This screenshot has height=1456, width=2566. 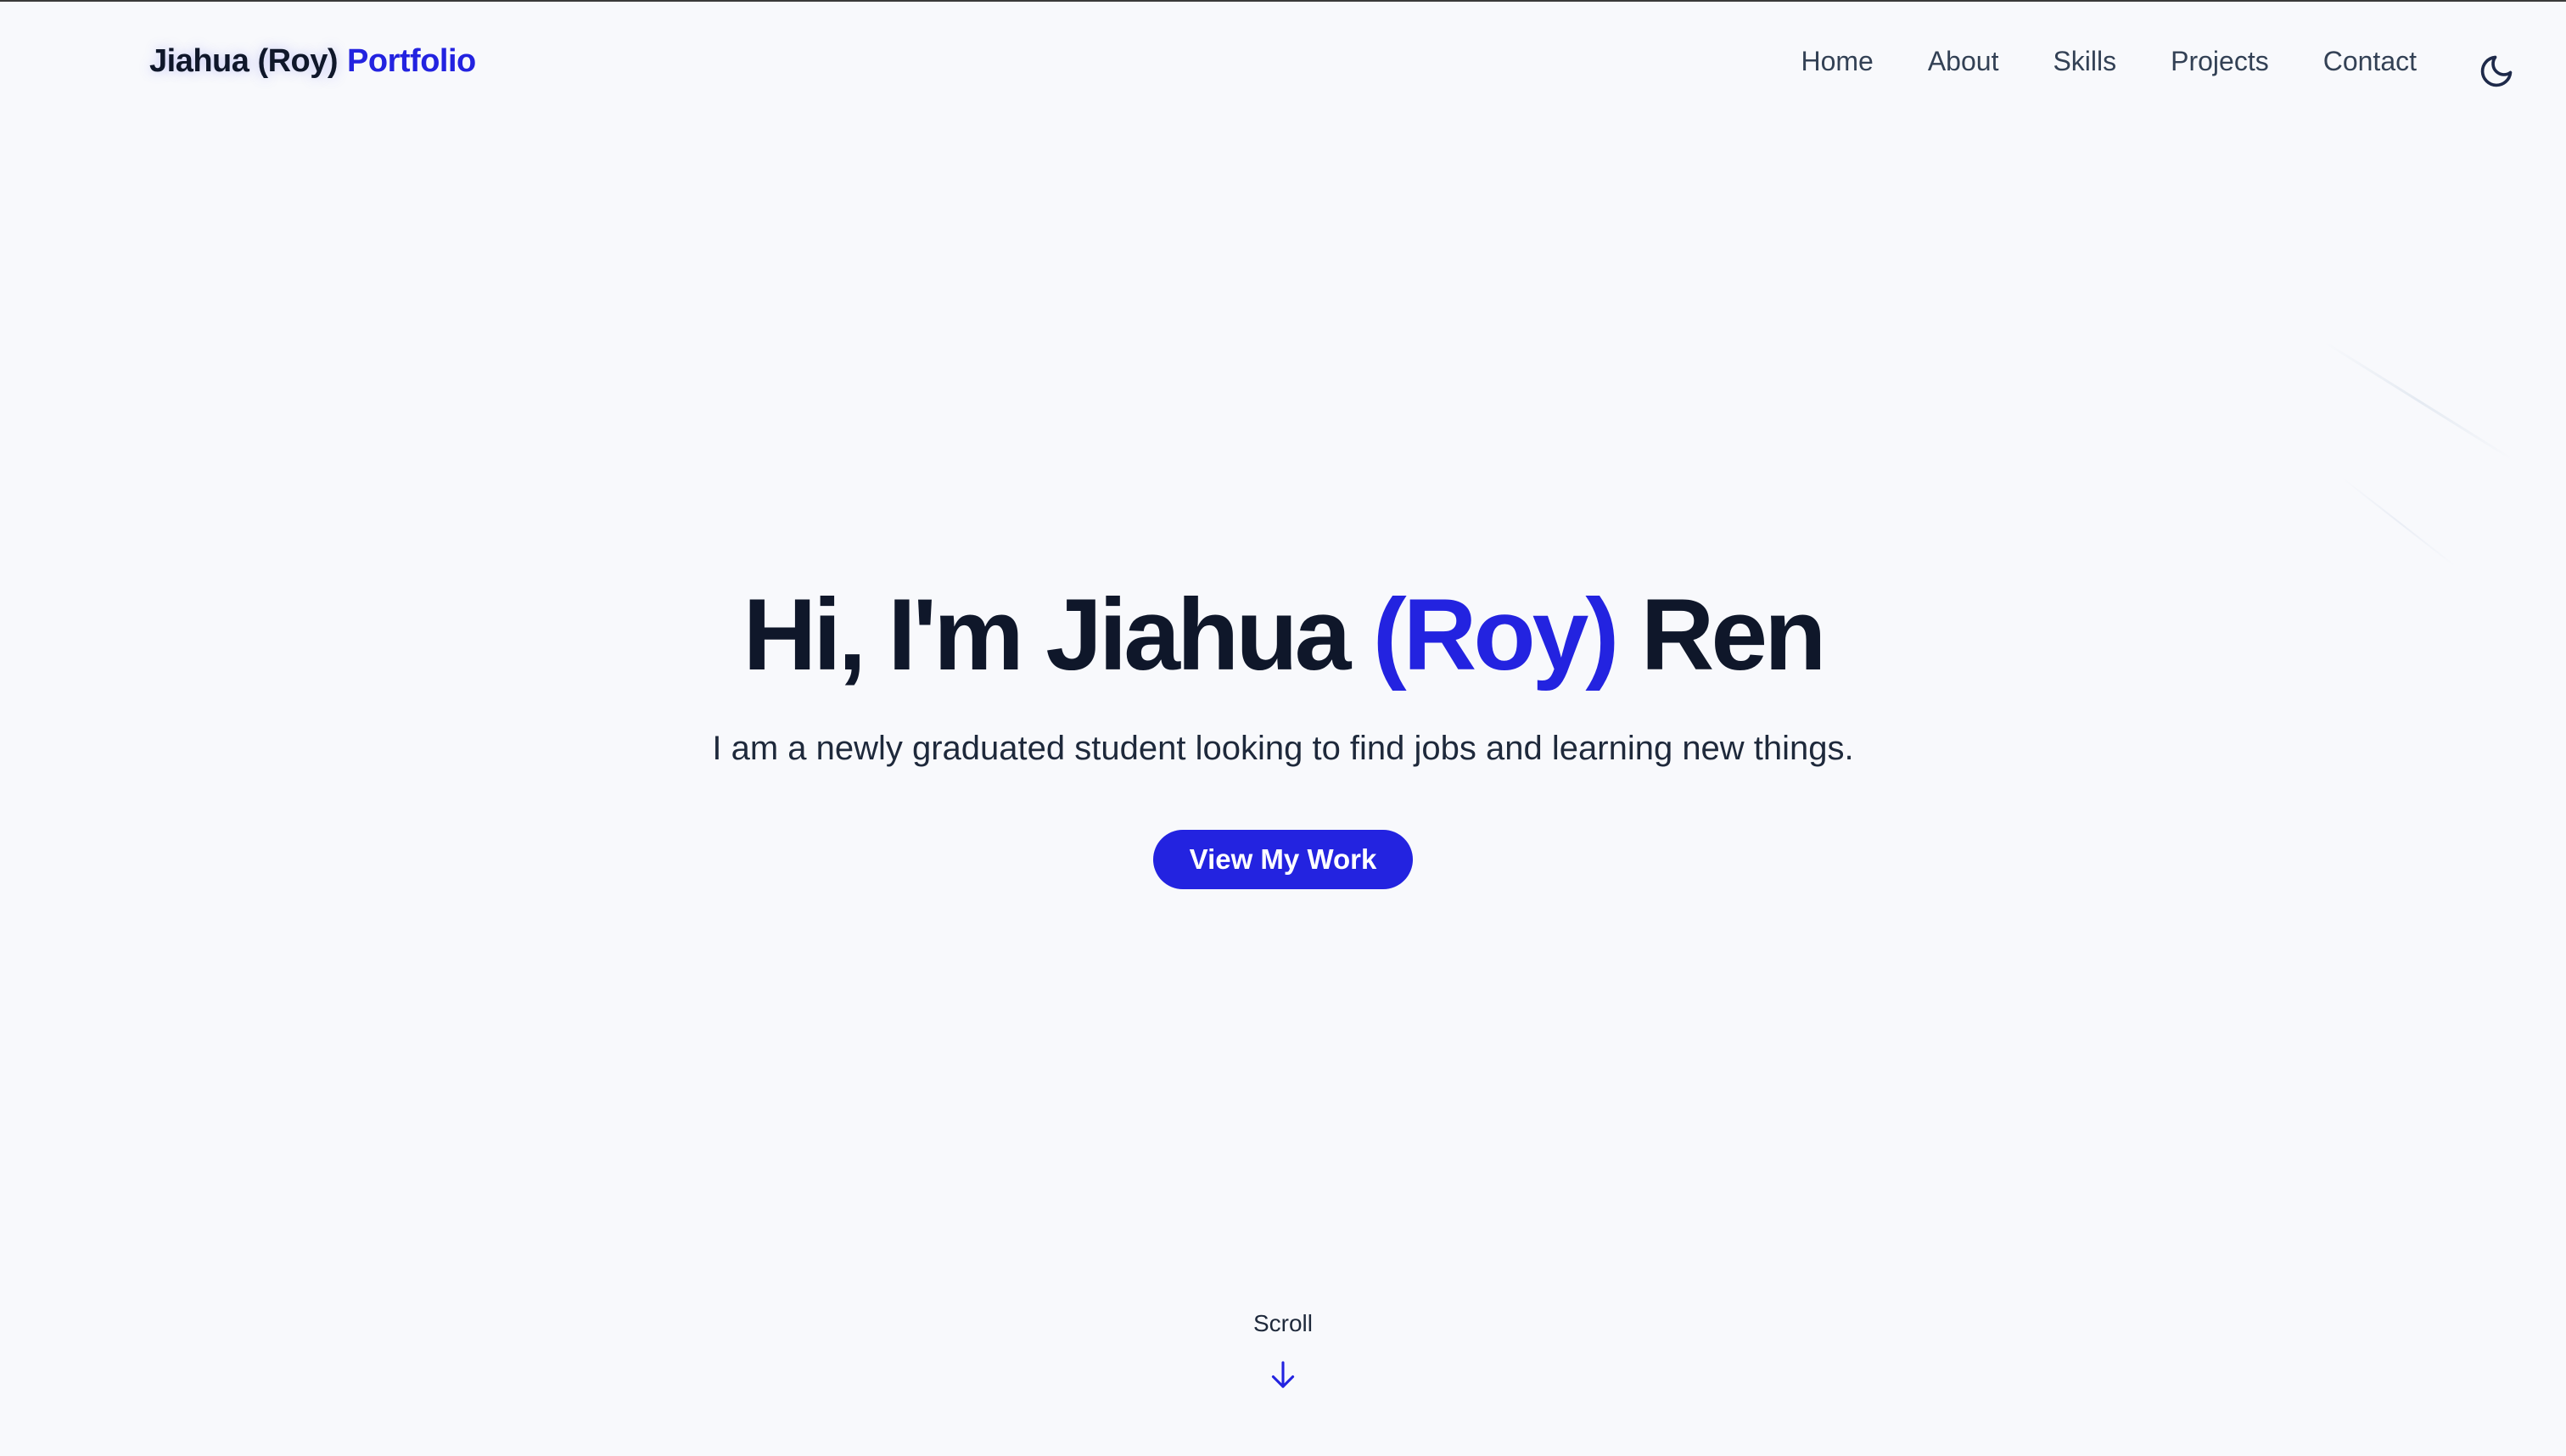 What do you see at coordinates (2084, 62) in the screenshot?
I see `nav-skills: Skills` at bounding box center [2084, 62].